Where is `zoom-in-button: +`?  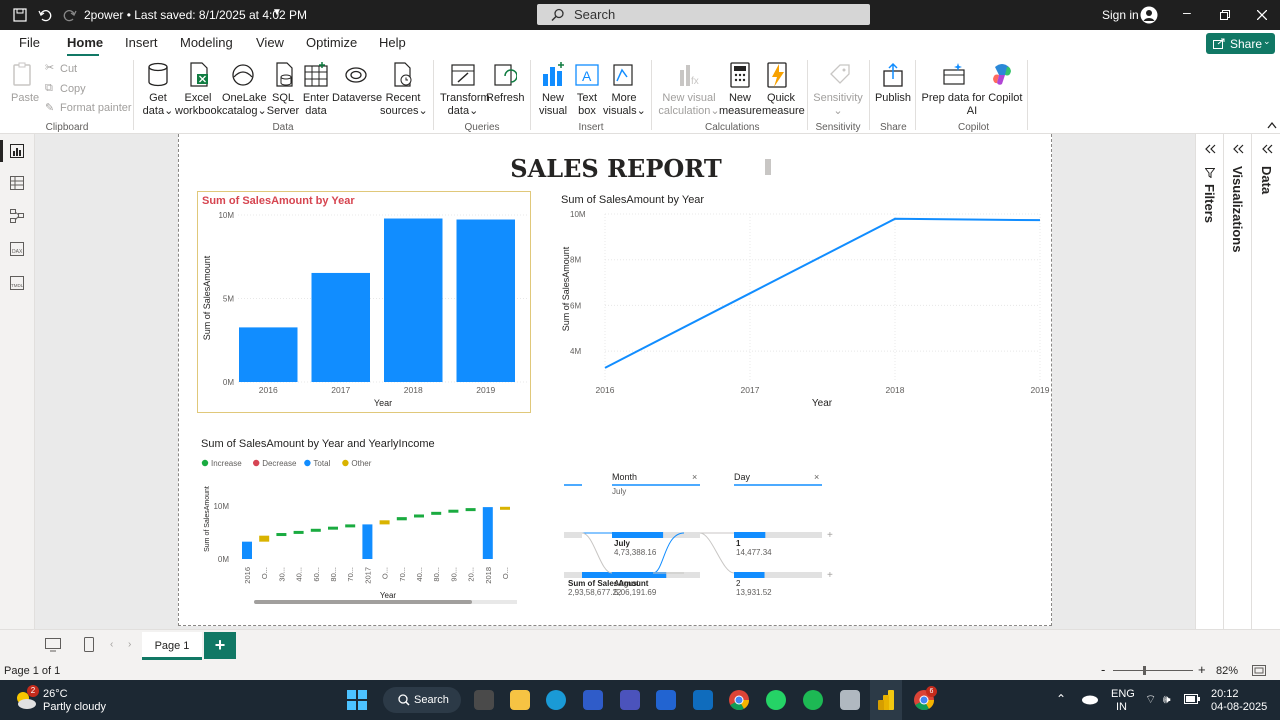 zoom-in-button: + is located at coordinates (1202, 669).